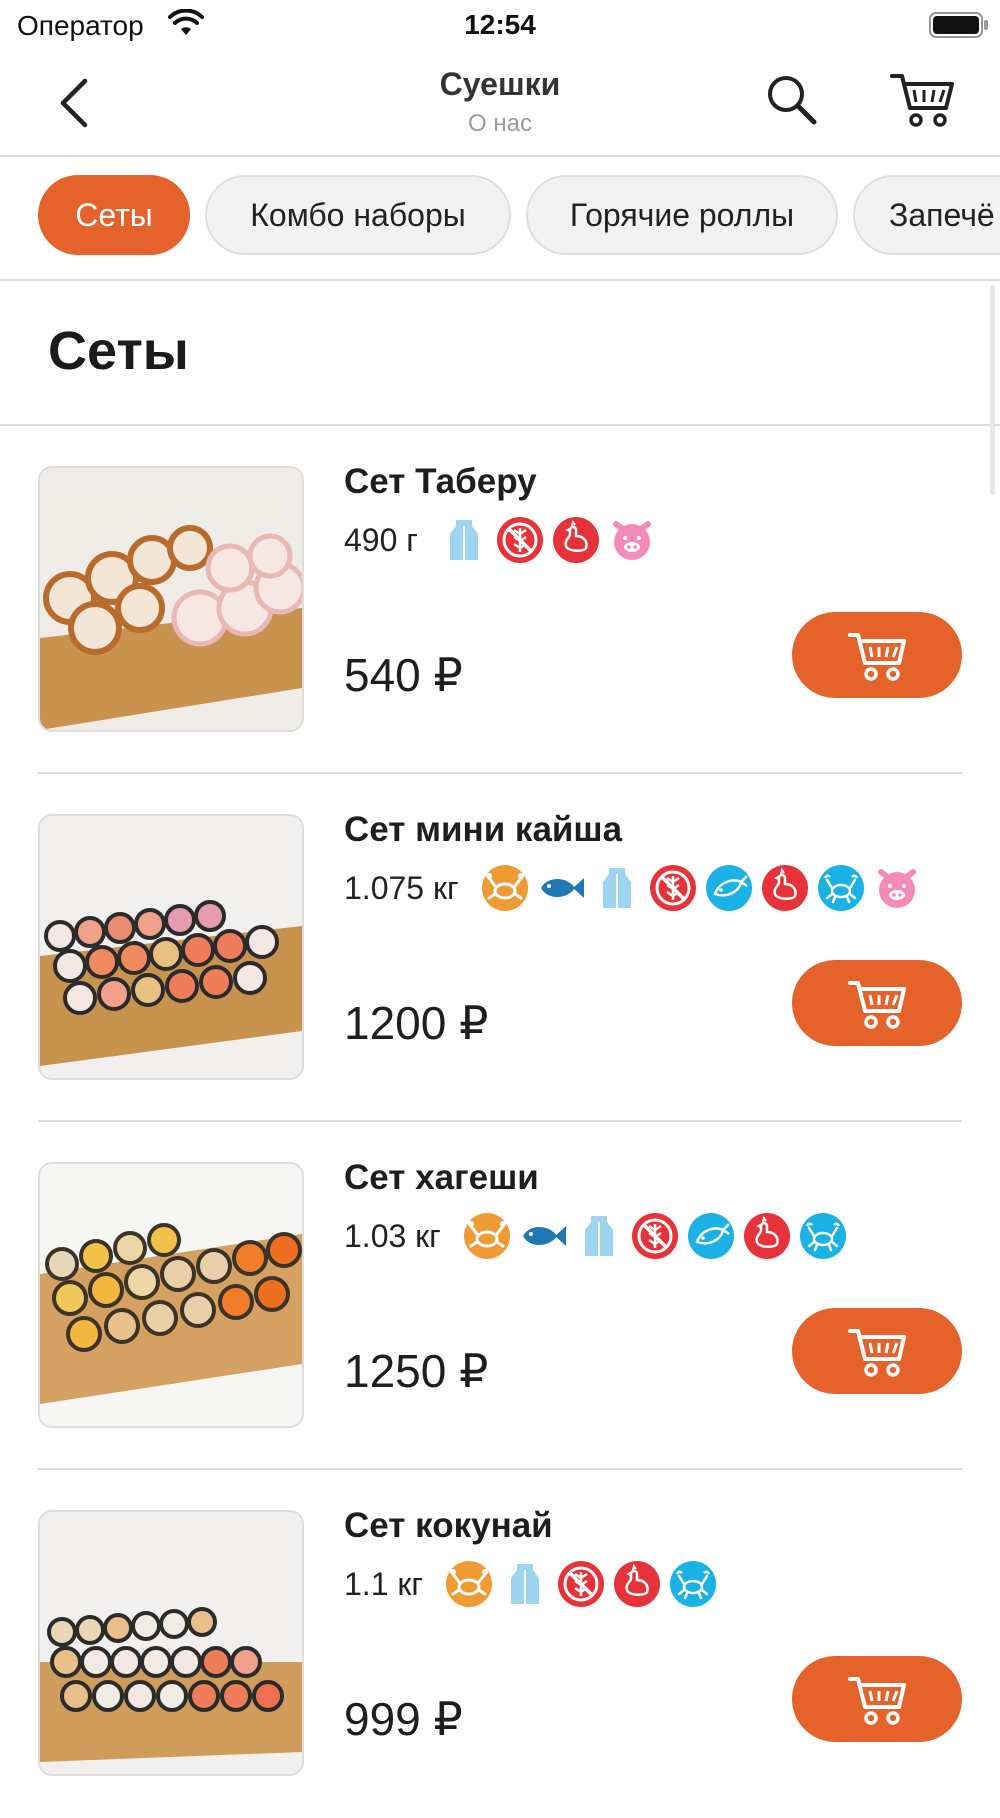 The image size is (1000, 1818). I want to click on product-weight: 1.1 кг, so click(384, 1583).